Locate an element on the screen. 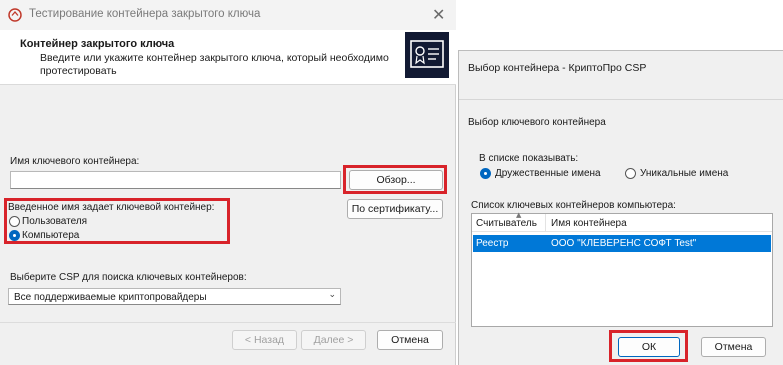 This screenshot has height=365, width=783. csp-selected-value: Все поддерживаемые криптопровайдеры is located at coordinates (110, 297).